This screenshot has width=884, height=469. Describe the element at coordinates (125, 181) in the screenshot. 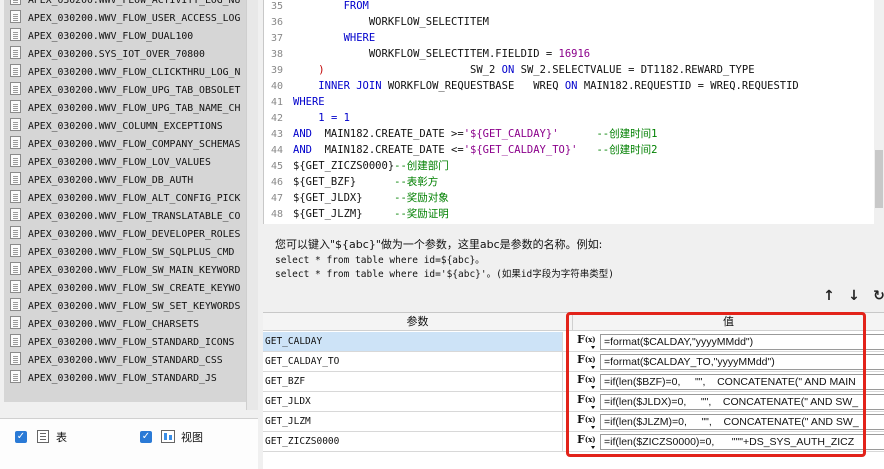

I see `table-list-item: APEX_030200.WWV_FLOW_DB_AUTH` at that location.